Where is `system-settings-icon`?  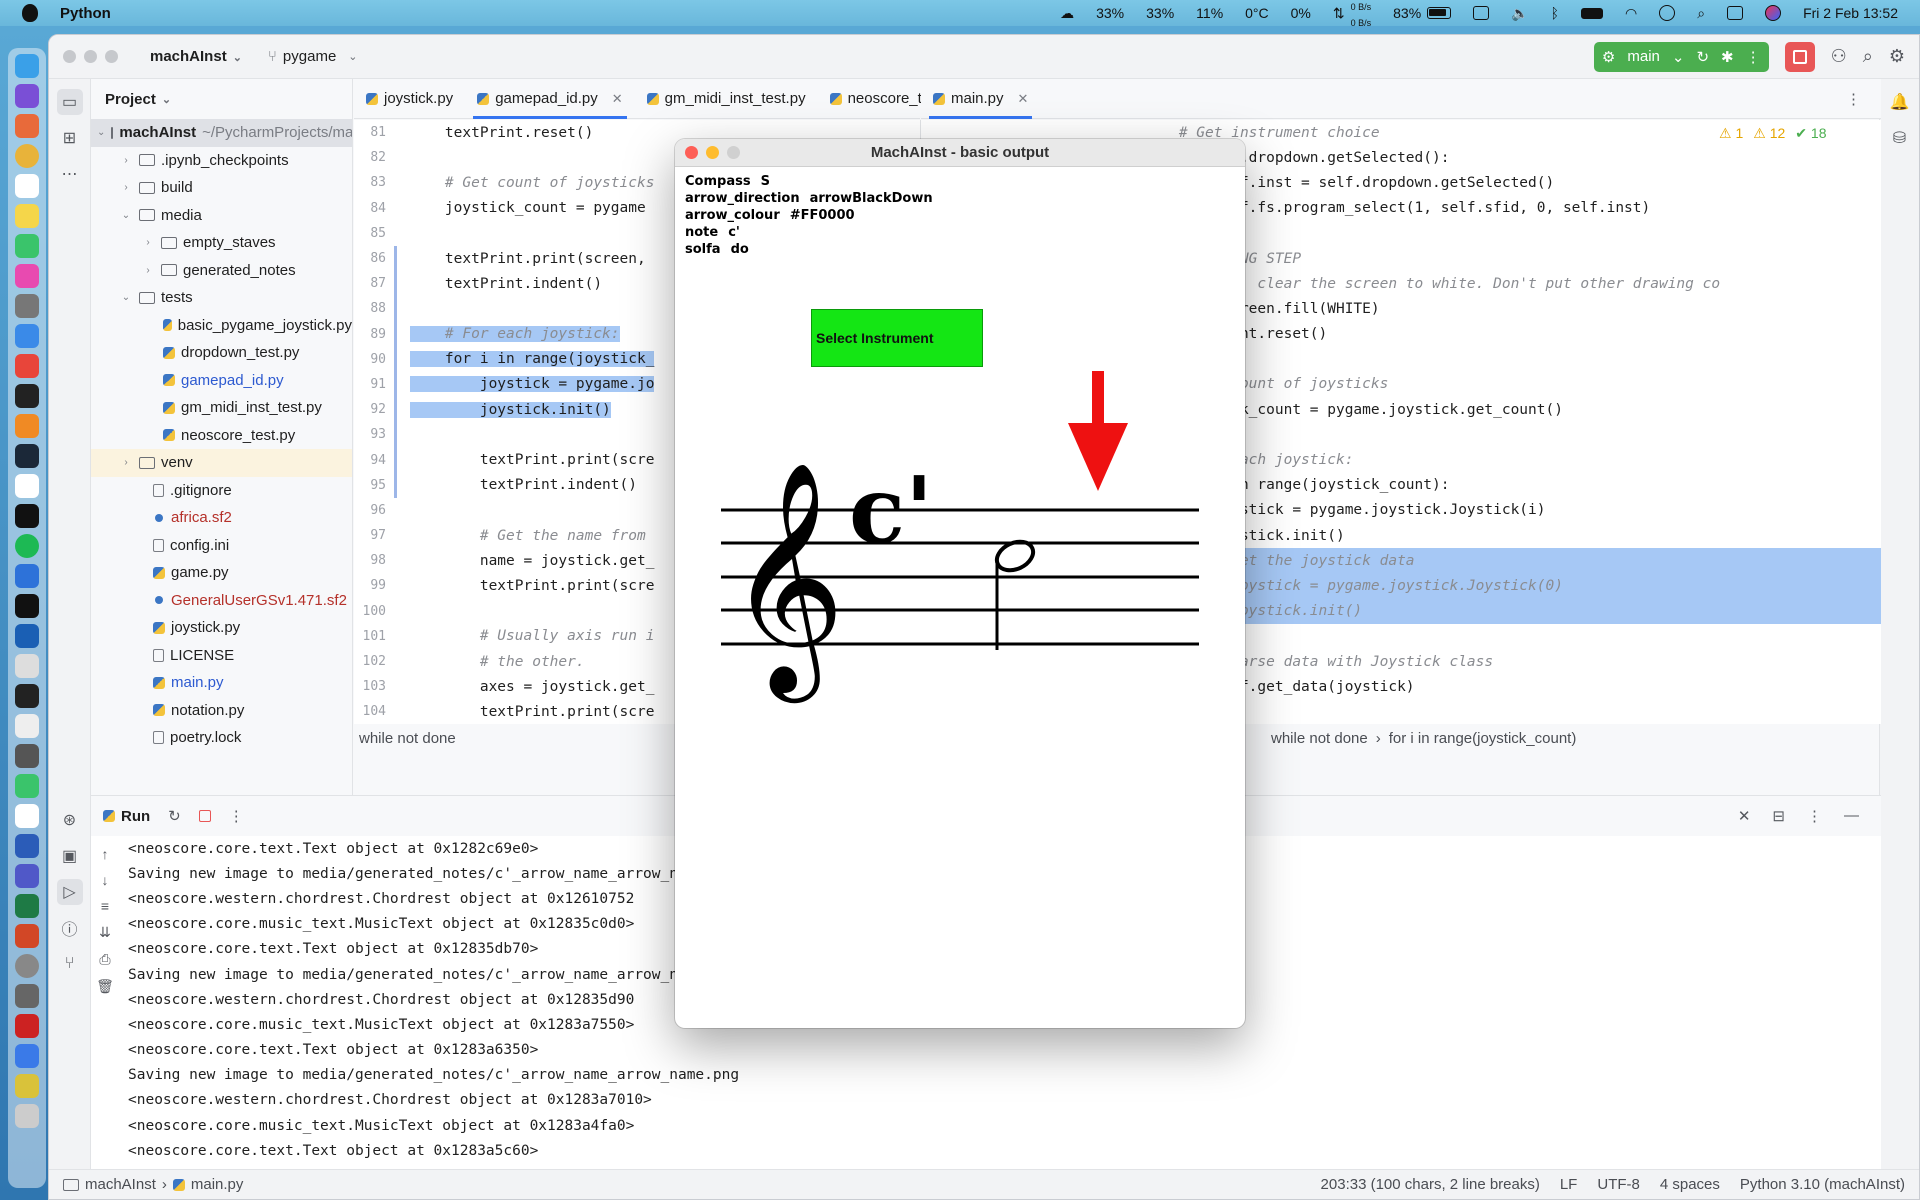 system-settings-icon is located at coordinates (27, 306).